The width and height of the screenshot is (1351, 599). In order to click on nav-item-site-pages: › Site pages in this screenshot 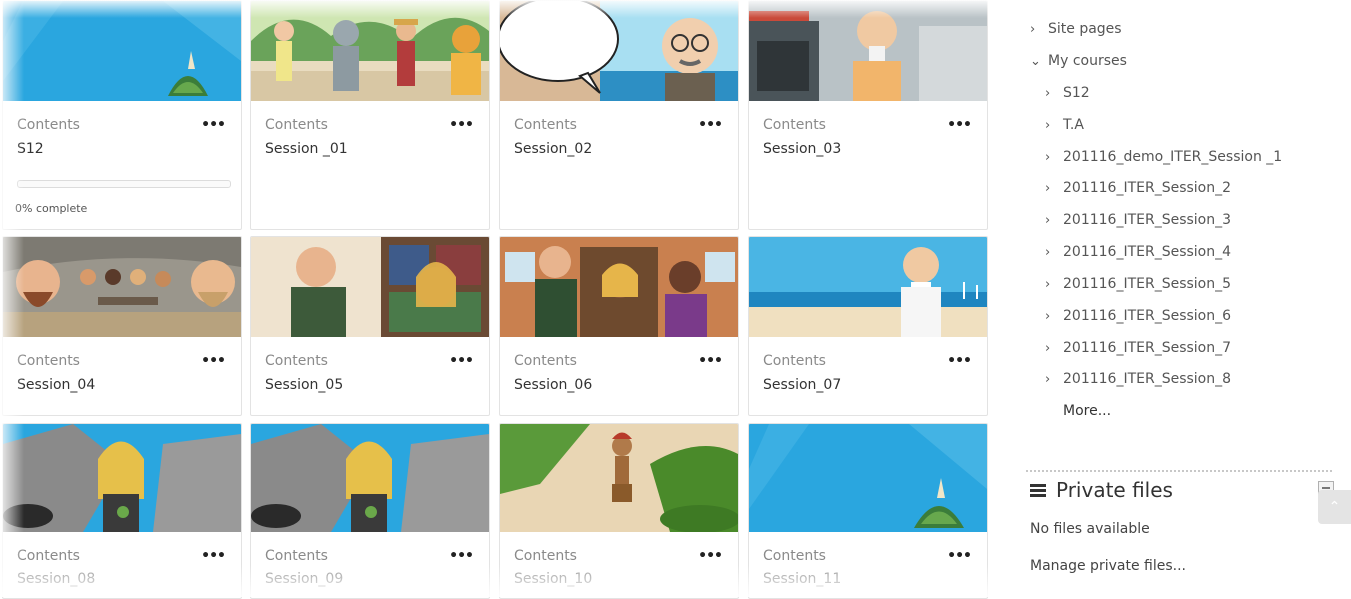, I will do `click(1076, 29)`.